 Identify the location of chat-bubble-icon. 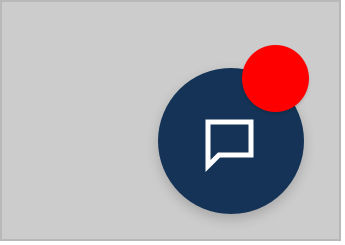
(229, 146).